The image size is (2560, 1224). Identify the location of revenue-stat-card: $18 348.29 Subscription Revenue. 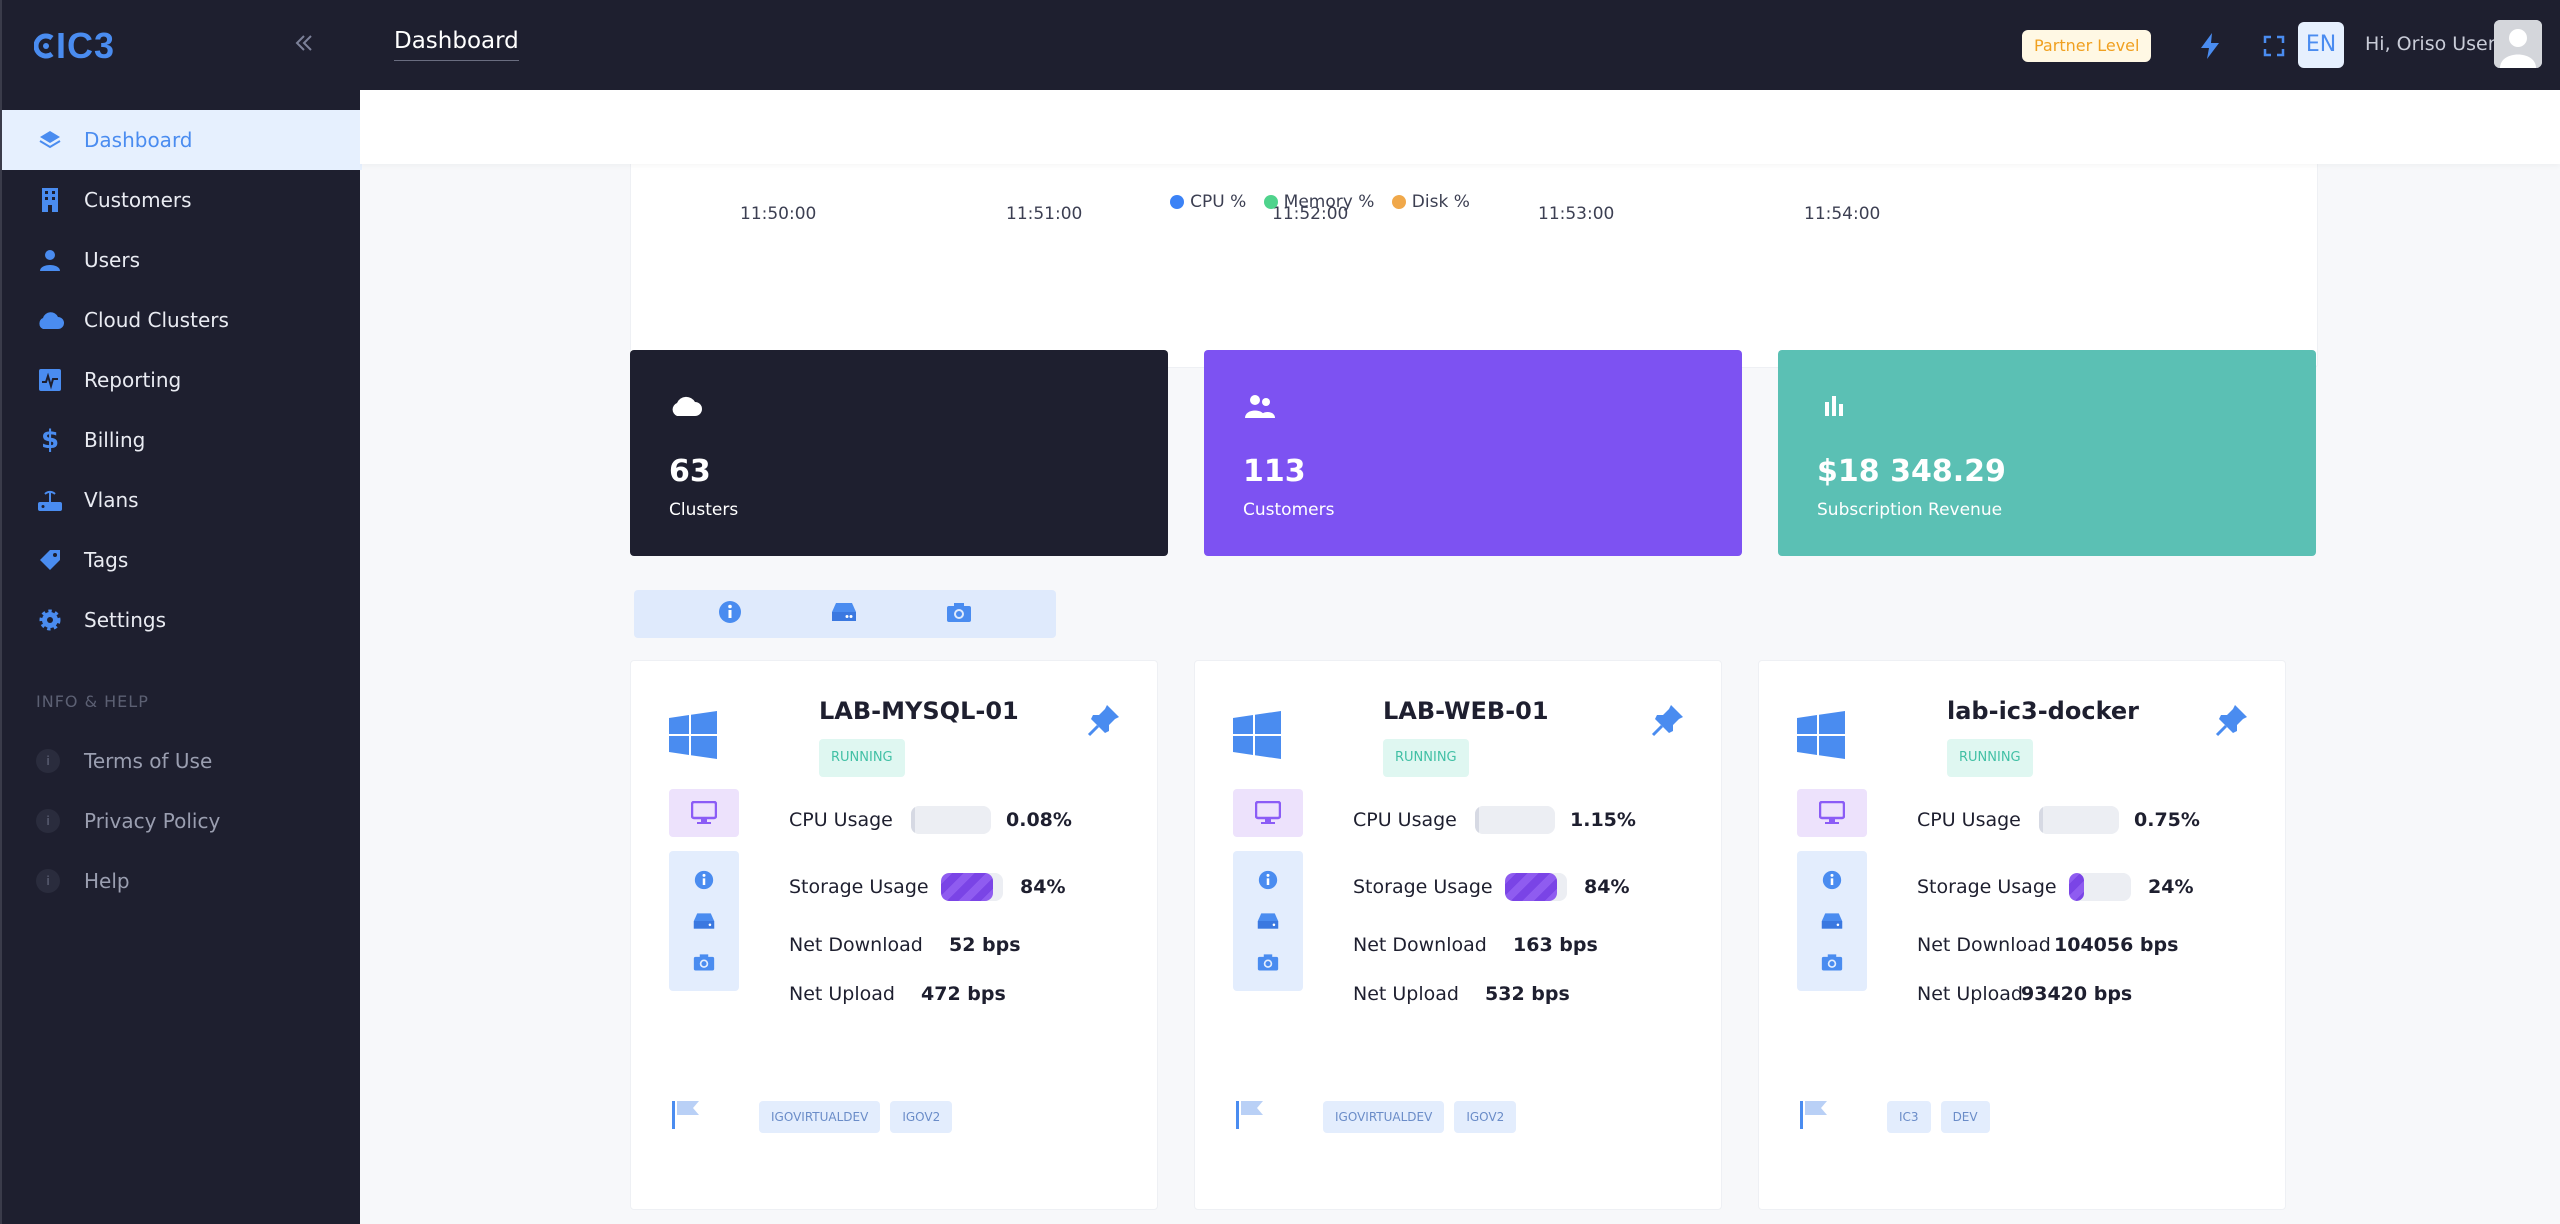
(2047, 453).